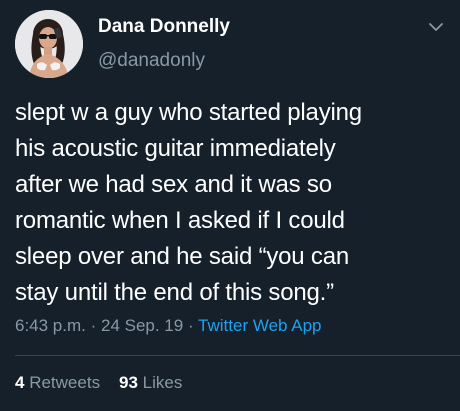  Describe the element at coordinates (20, 382) in the screenshot. I see `retweets-count: 4` at that location.